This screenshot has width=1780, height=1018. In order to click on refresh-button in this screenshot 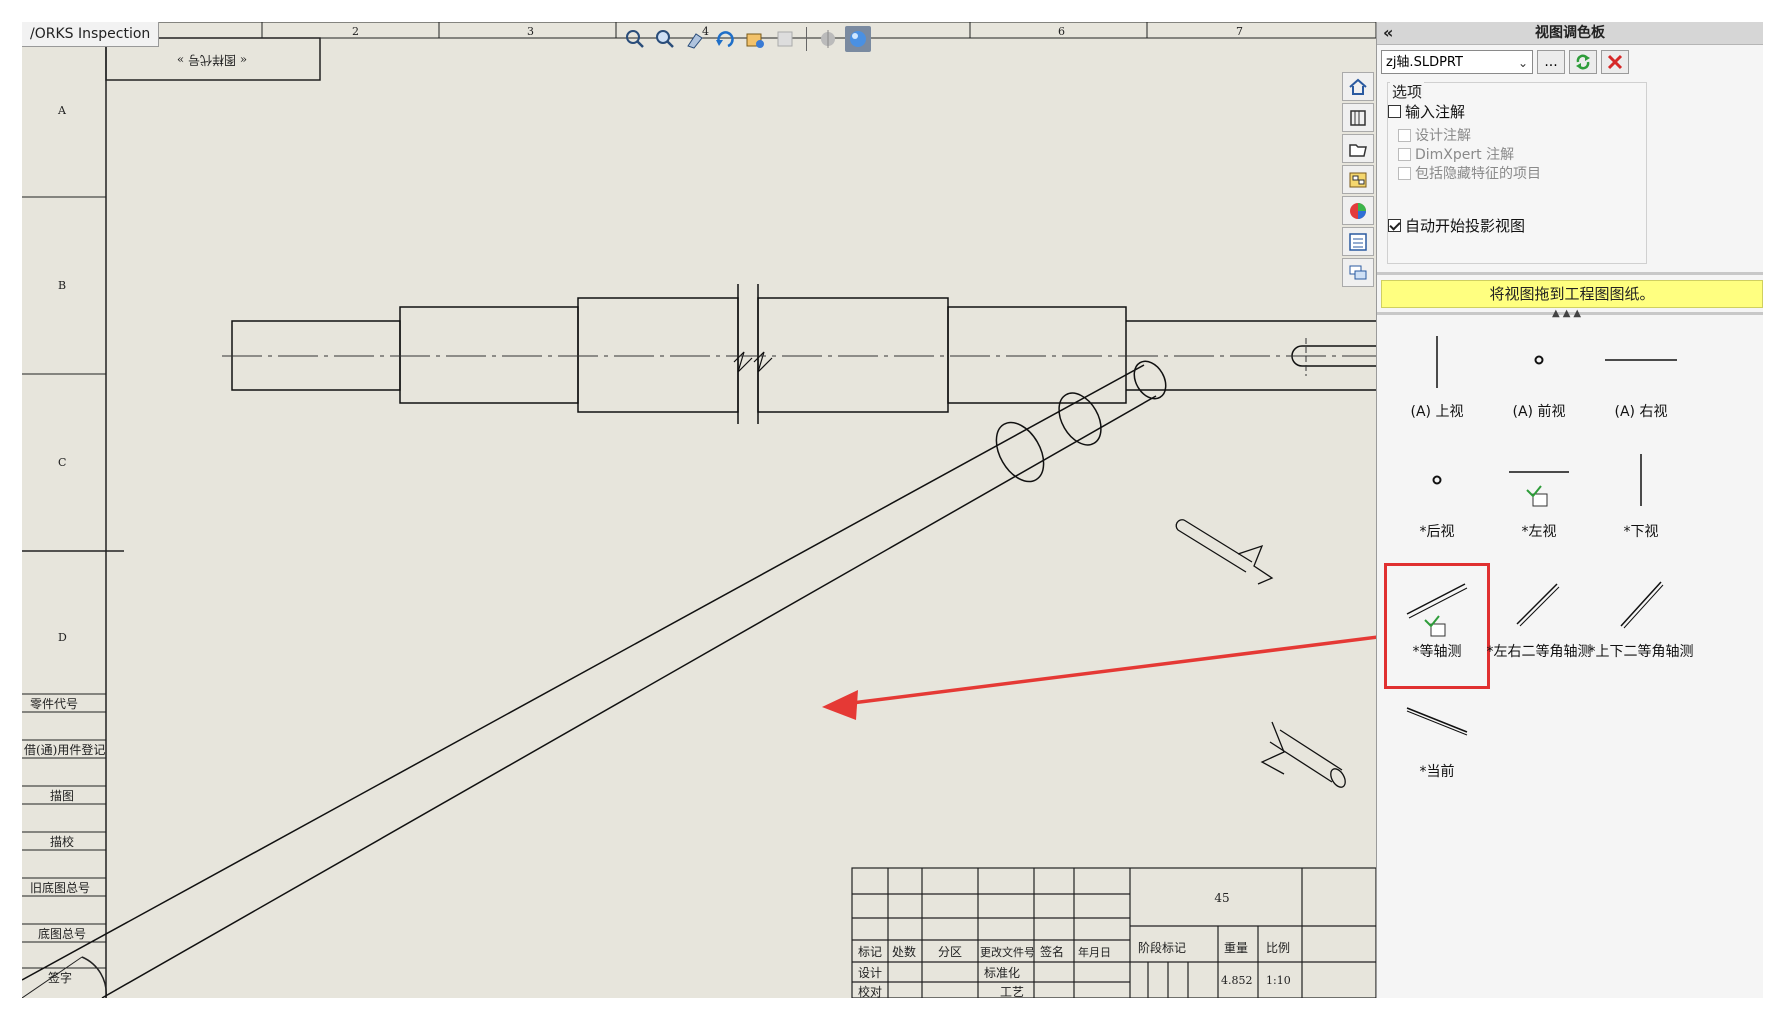, I will do `click(1583, 62)`.